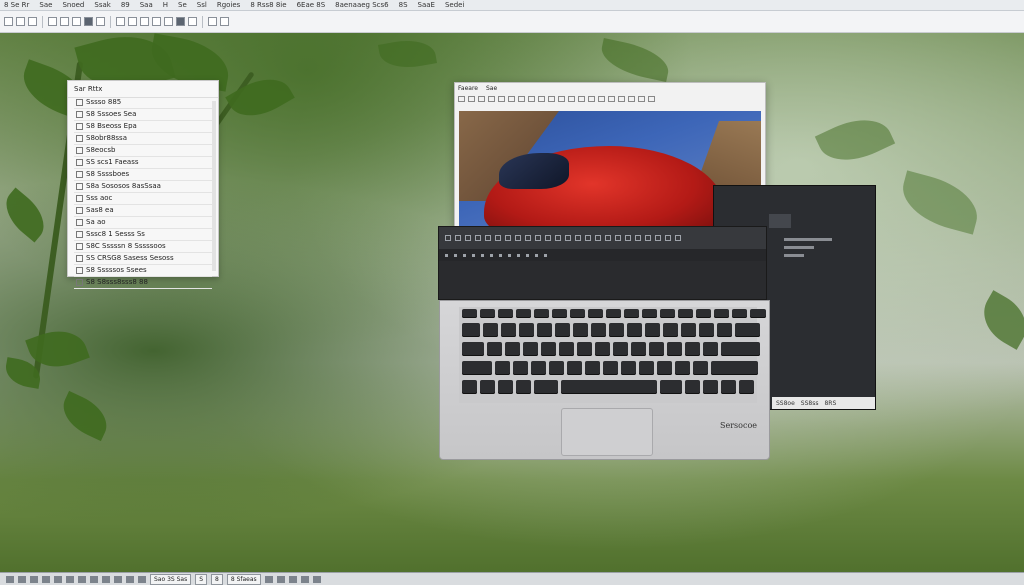 Image resolution: width=1024 pixels, height=585 pixels. Describe the element at coordinates (20, 21) in the screenshot. I see `open-icon` at that location.